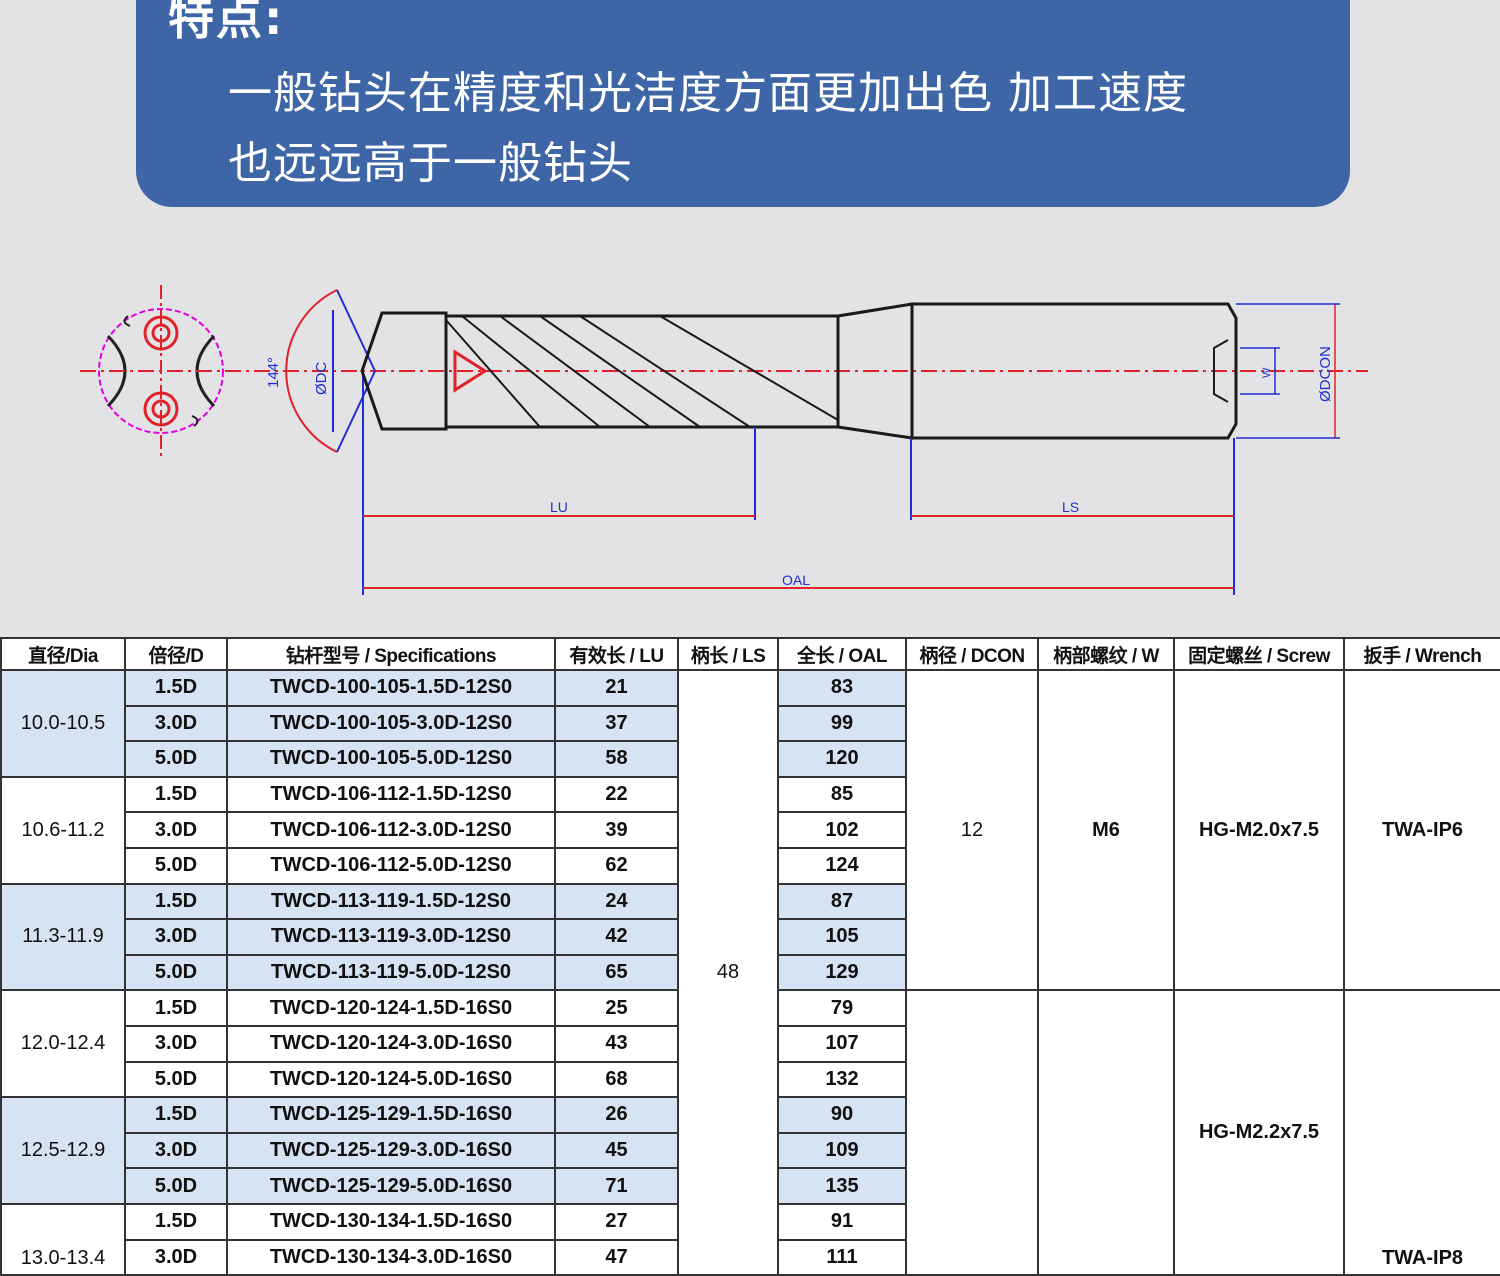 The width and height of the screenshot is (1500, 1276). I want to click on header-oal: 全长 / OAL, so click(842, 654).